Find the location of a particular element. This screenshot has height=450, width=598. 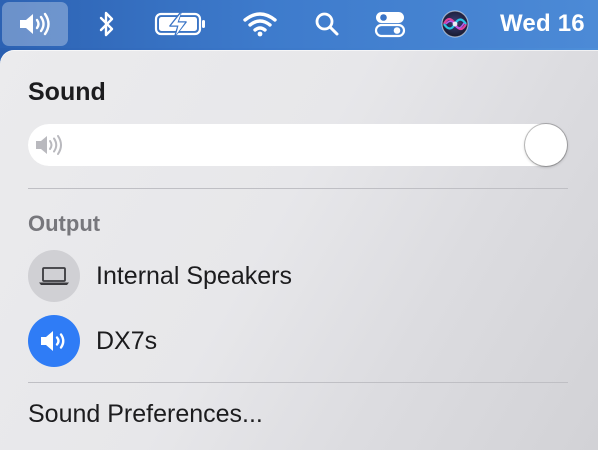

device-dx7s: DX7s is located at coordinates (298, 341).